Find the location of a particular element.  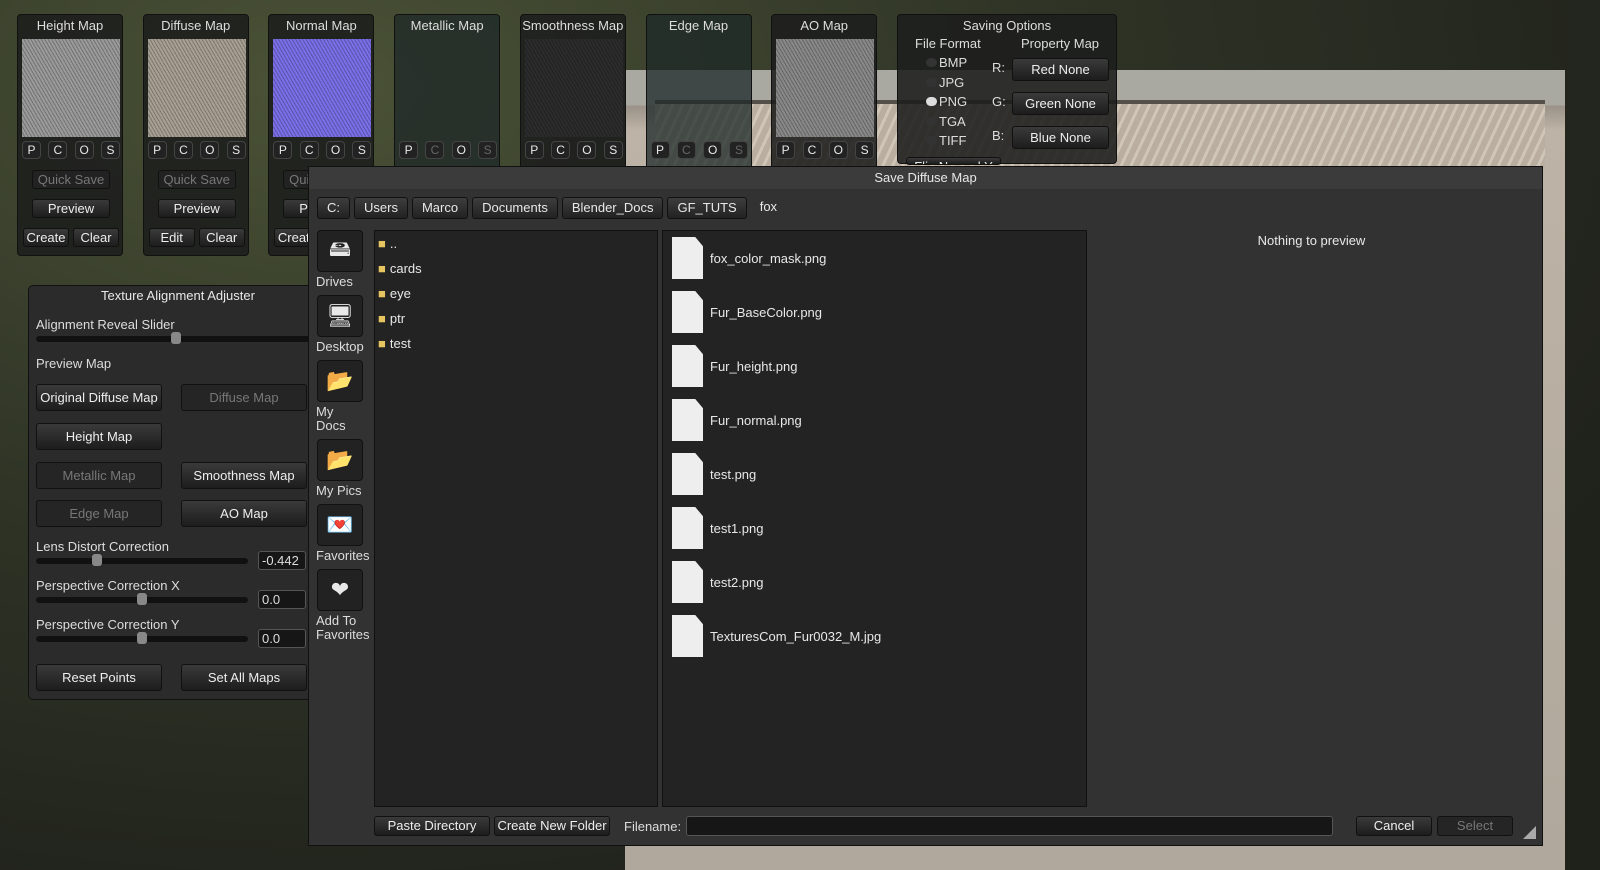

preview-map-button: Metallic Map is located at coordinates (99, 475).